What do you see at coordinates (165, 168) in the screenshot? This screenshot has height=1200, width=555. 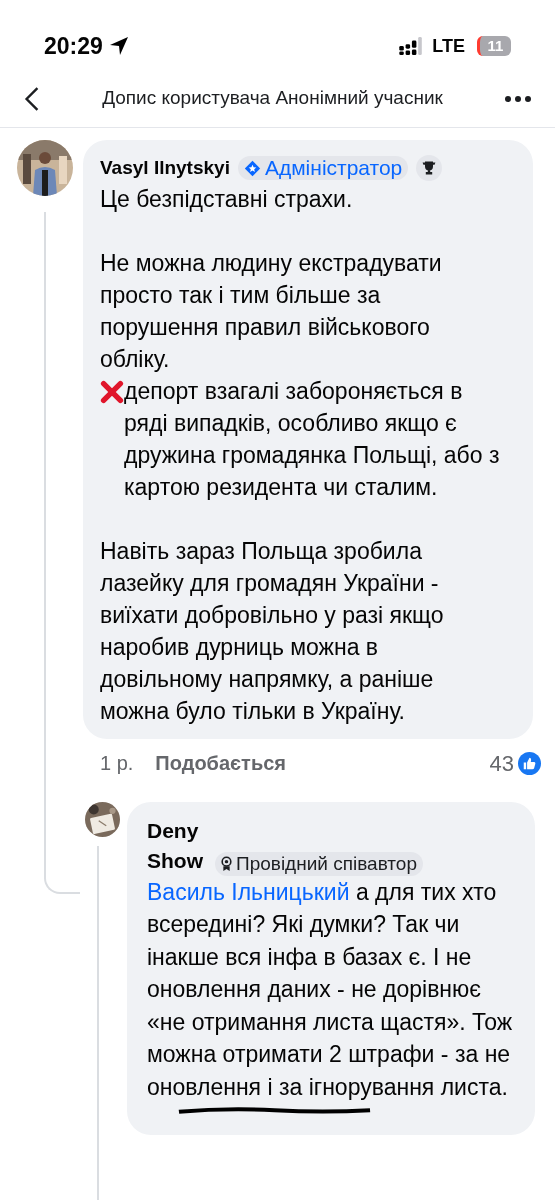 I see `author-name: Vasyl Ilnytskyi` at bounding box center [165, 168].